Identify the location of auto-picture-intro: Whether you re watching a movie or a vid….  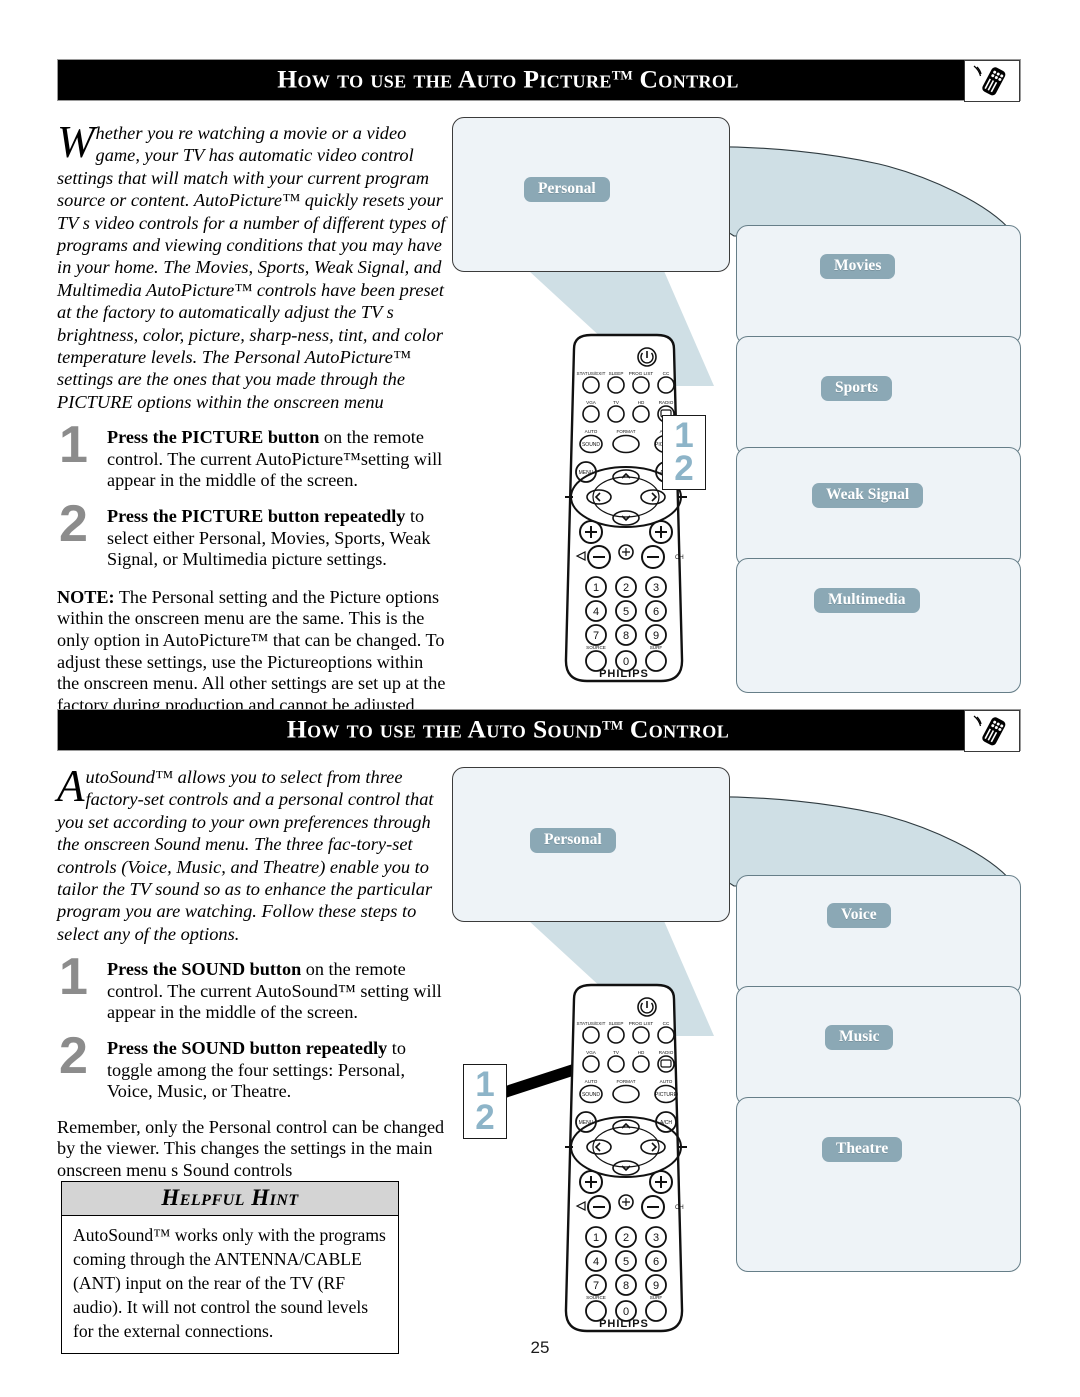
(253, 265).